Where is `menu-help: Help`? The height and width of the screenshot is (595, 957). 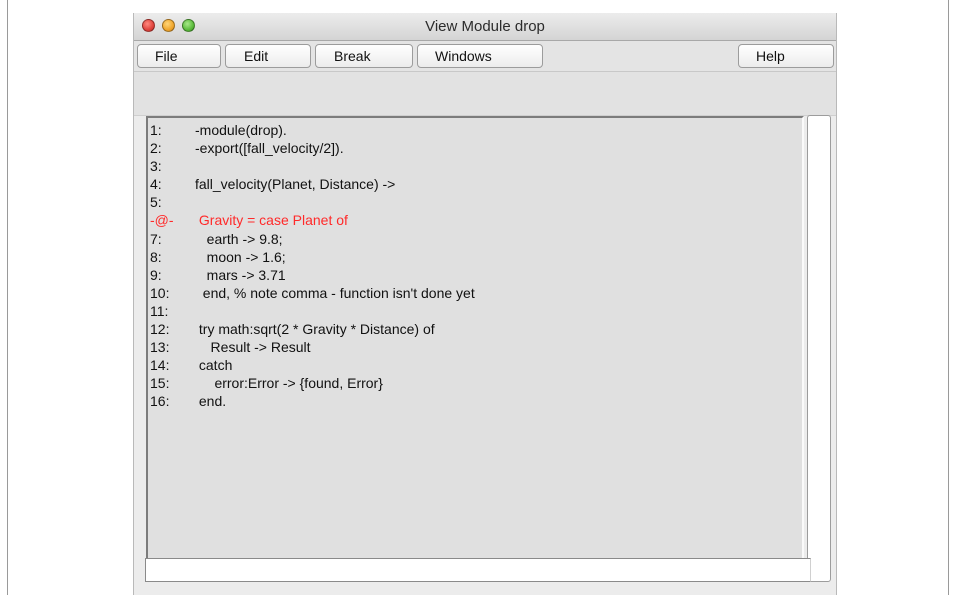 menu-help: Help is located at coordinates (786, 56).